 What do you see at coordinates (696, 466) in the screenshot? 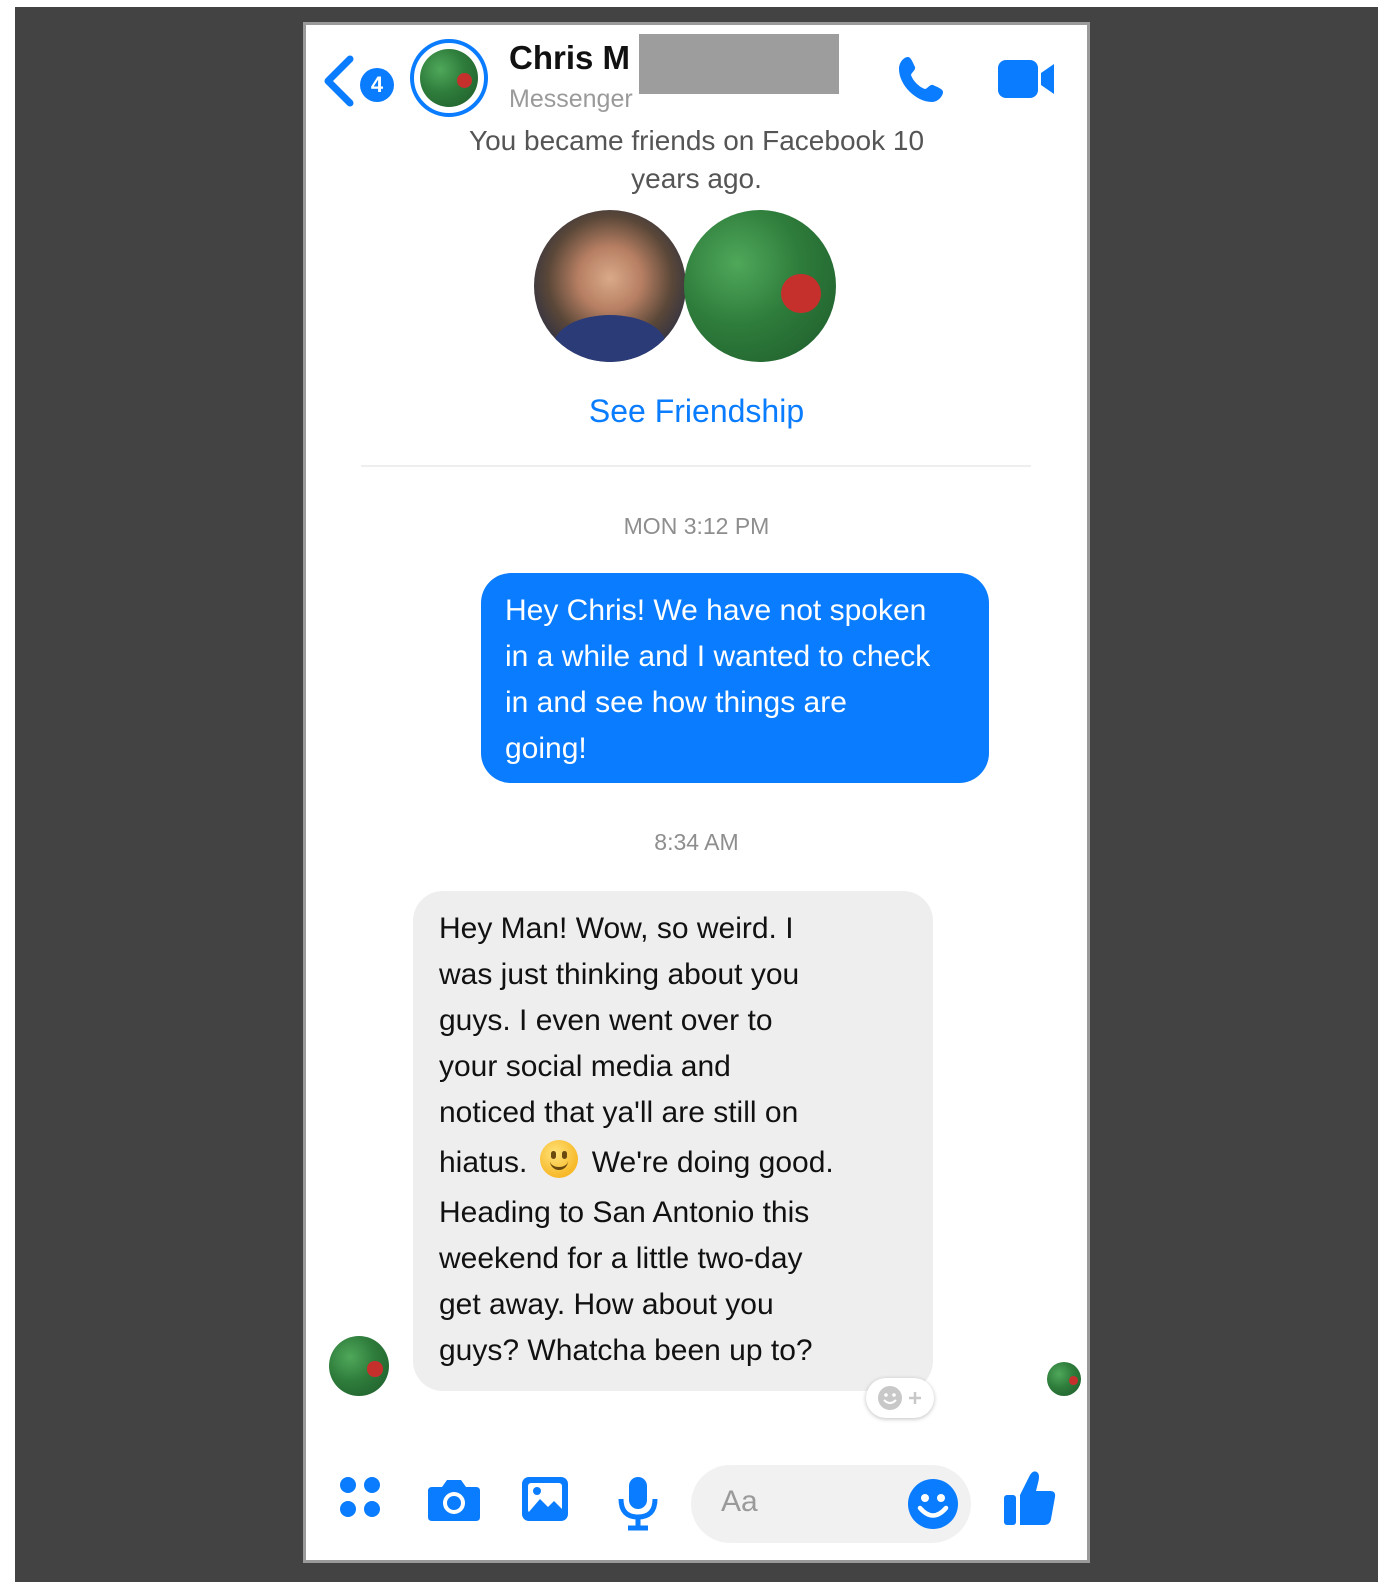
I see `divider` at bounding box center [696, 466].